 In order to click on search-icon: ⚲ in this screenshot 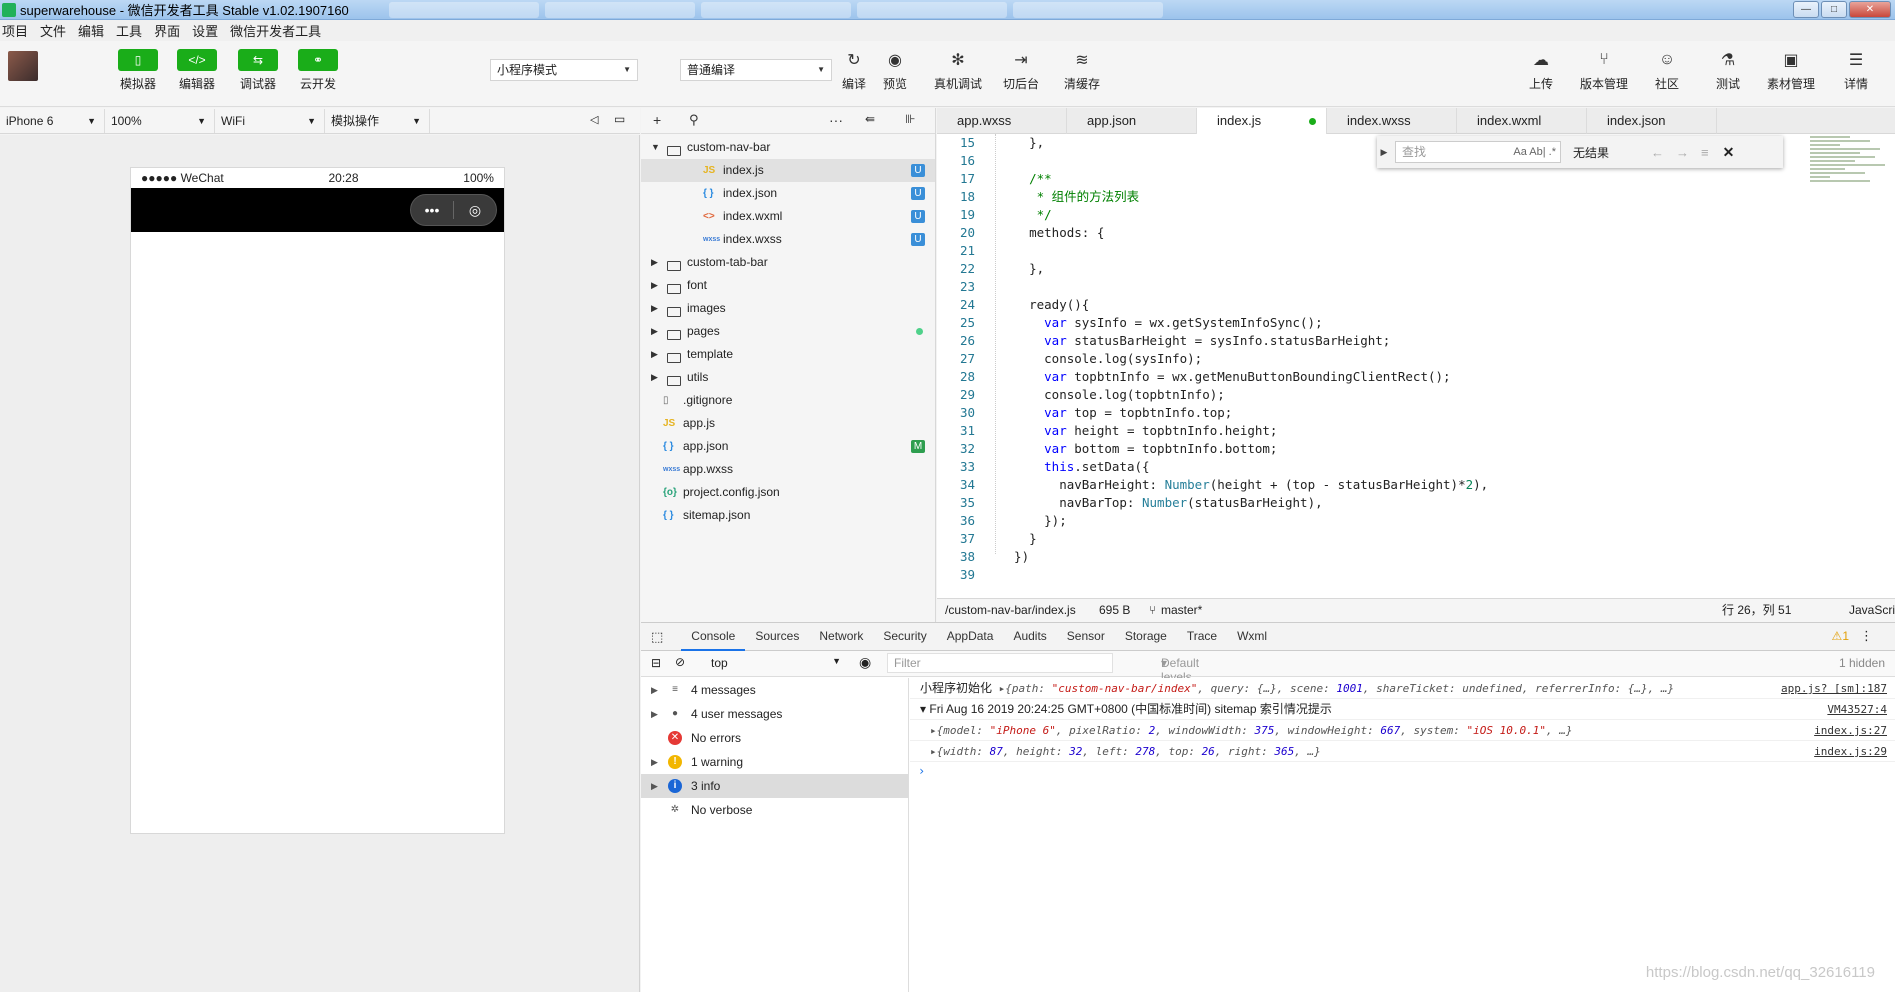, I will do `click(694, 120)`.